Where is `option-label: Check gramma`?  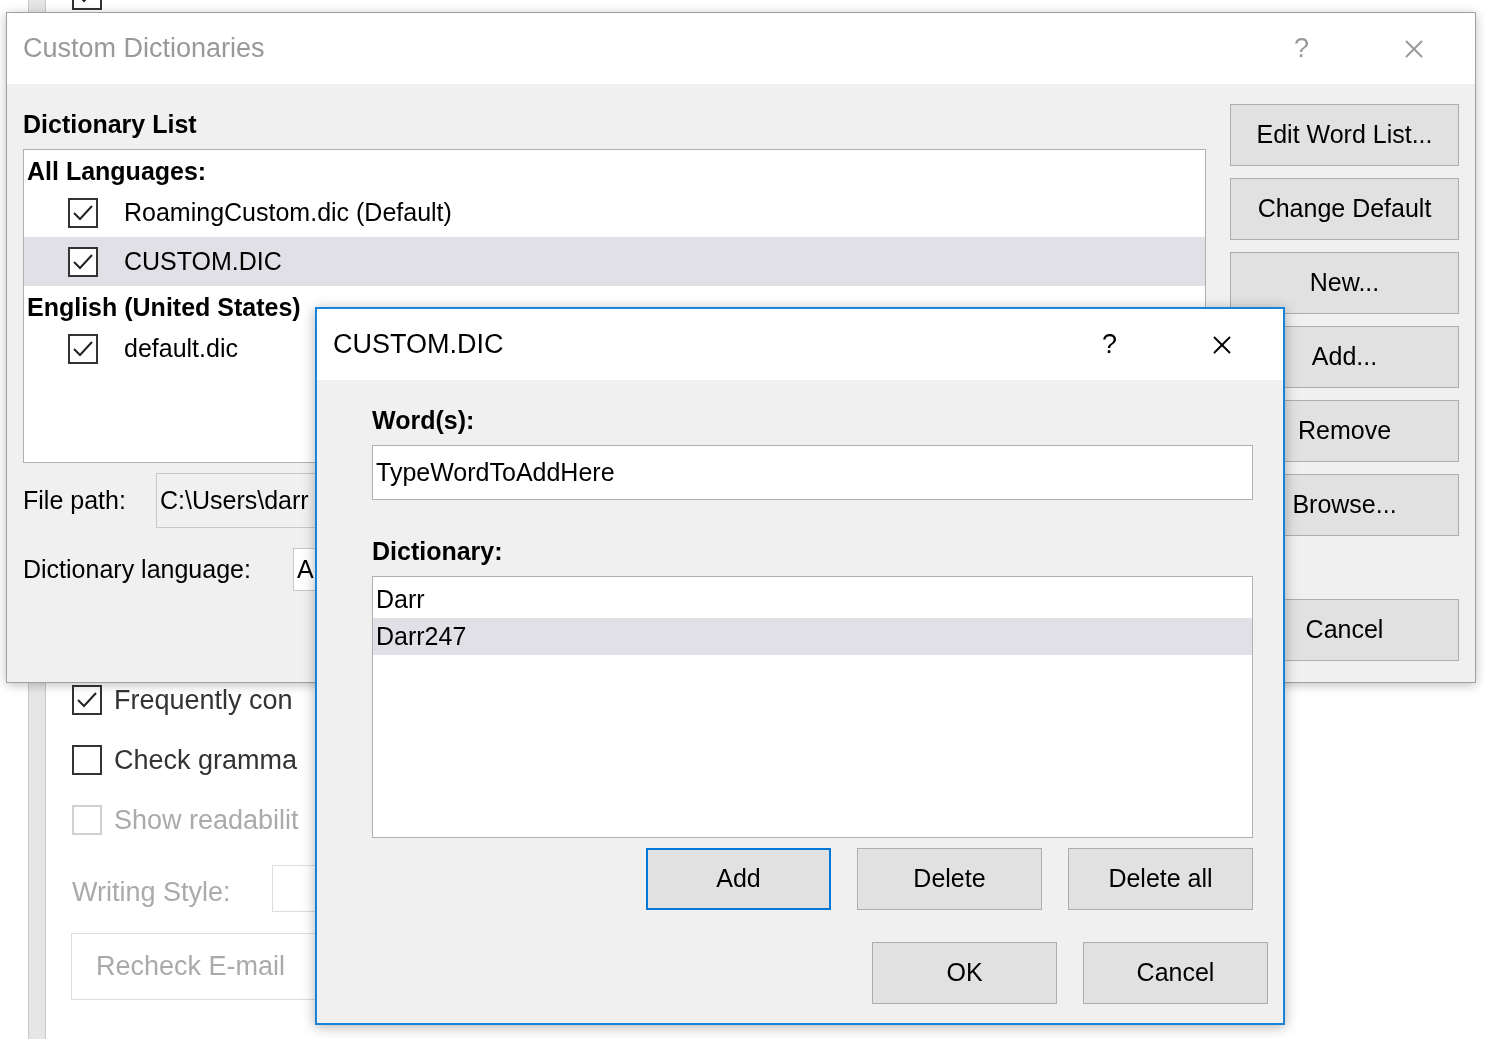
option-label: Check gramma is located at coordinates (206, 760).